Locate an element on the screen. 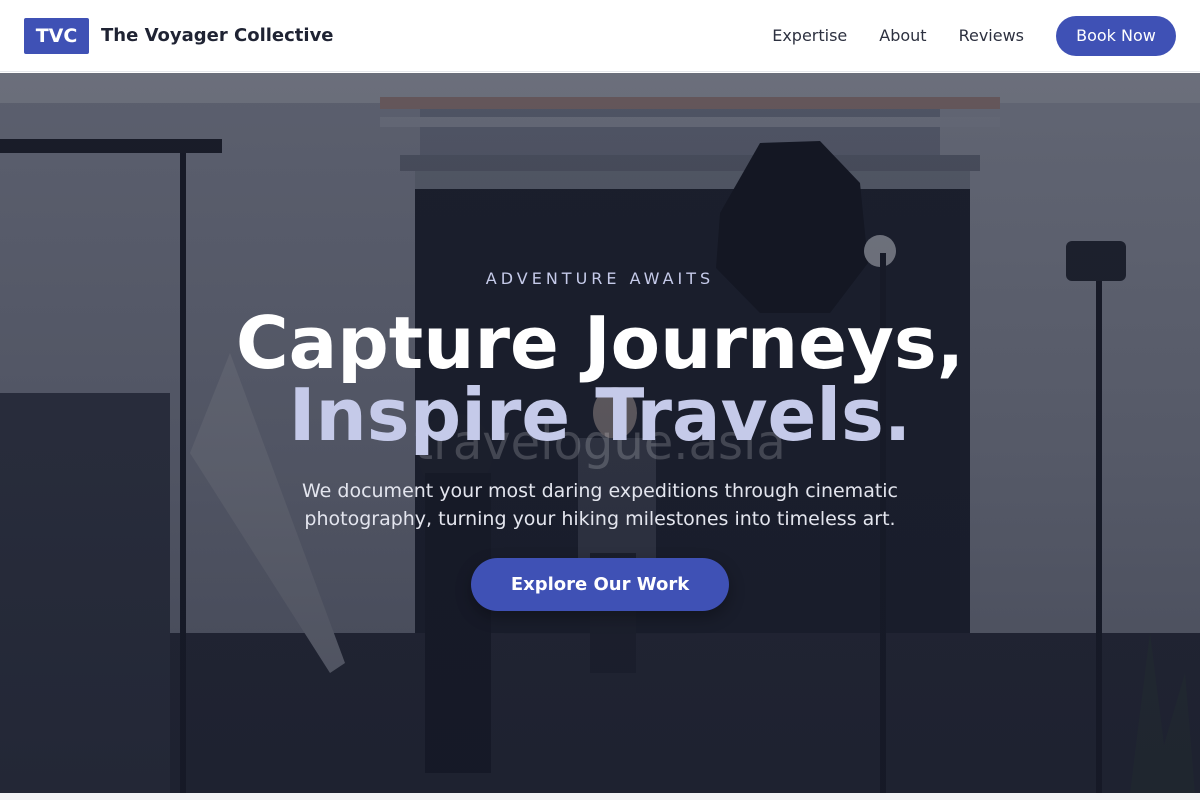  brand-name: The Voyager Collective is located at coordinates (217, 35).